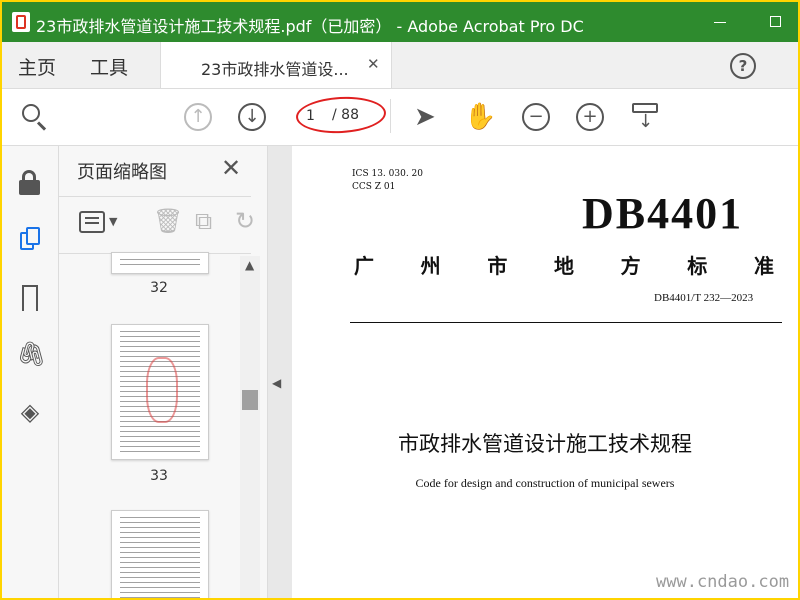  I want to click on document-title-chinese: 市政排水管道设计施工技术规程, so click(545, 444).